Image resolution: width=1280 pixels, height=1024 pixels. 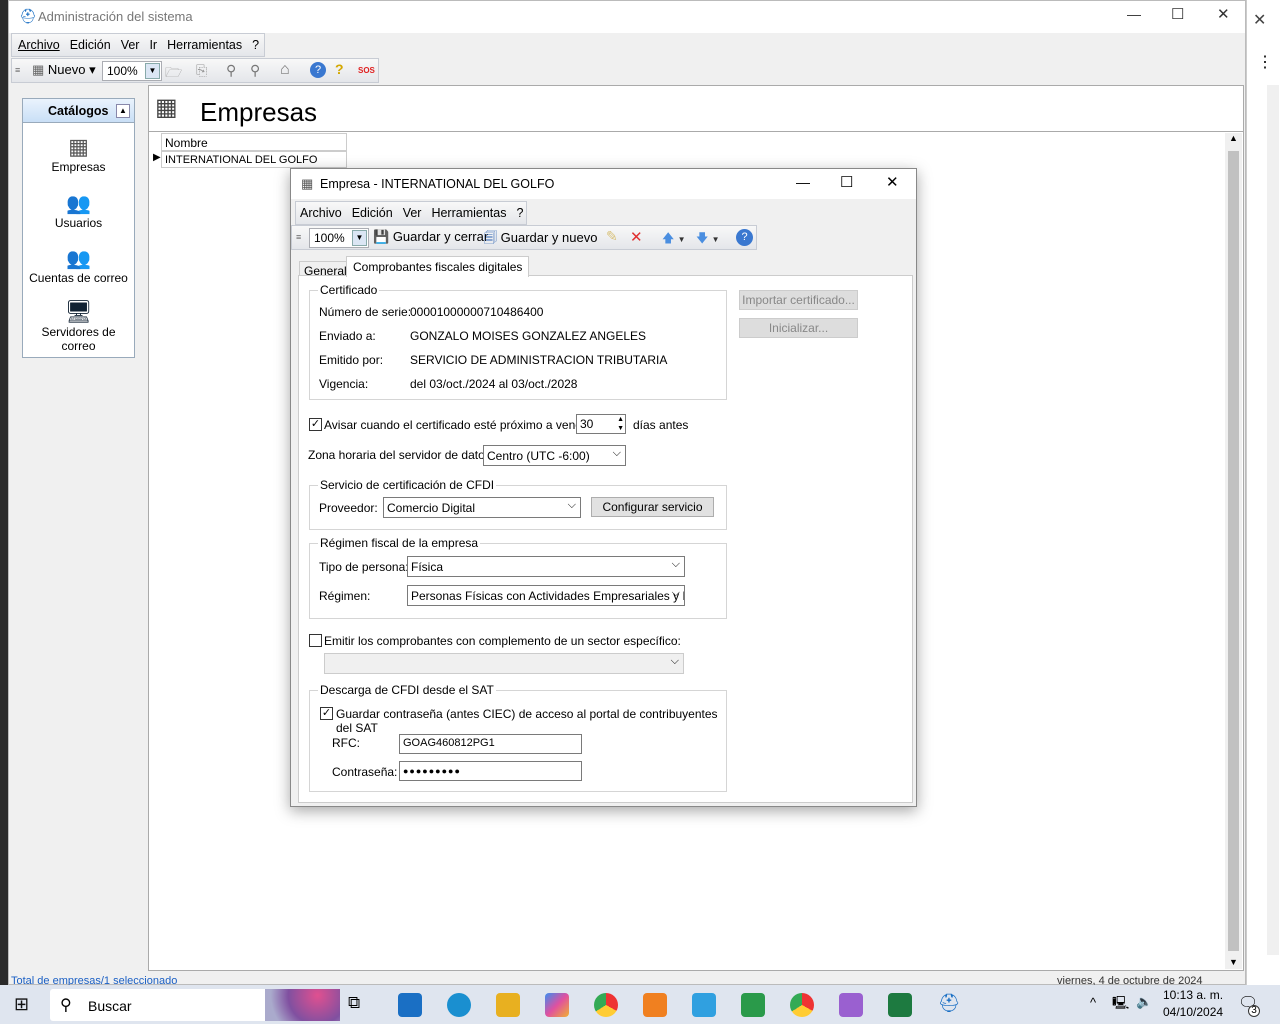 I want to click on mail-icon, so click(x=410, y=1005).